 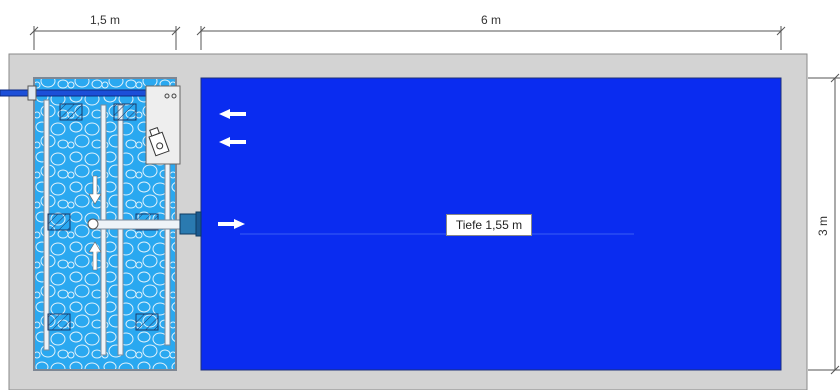 I want to click on dimension-pool-width-label: 3 m, so click(x=823, y=226).